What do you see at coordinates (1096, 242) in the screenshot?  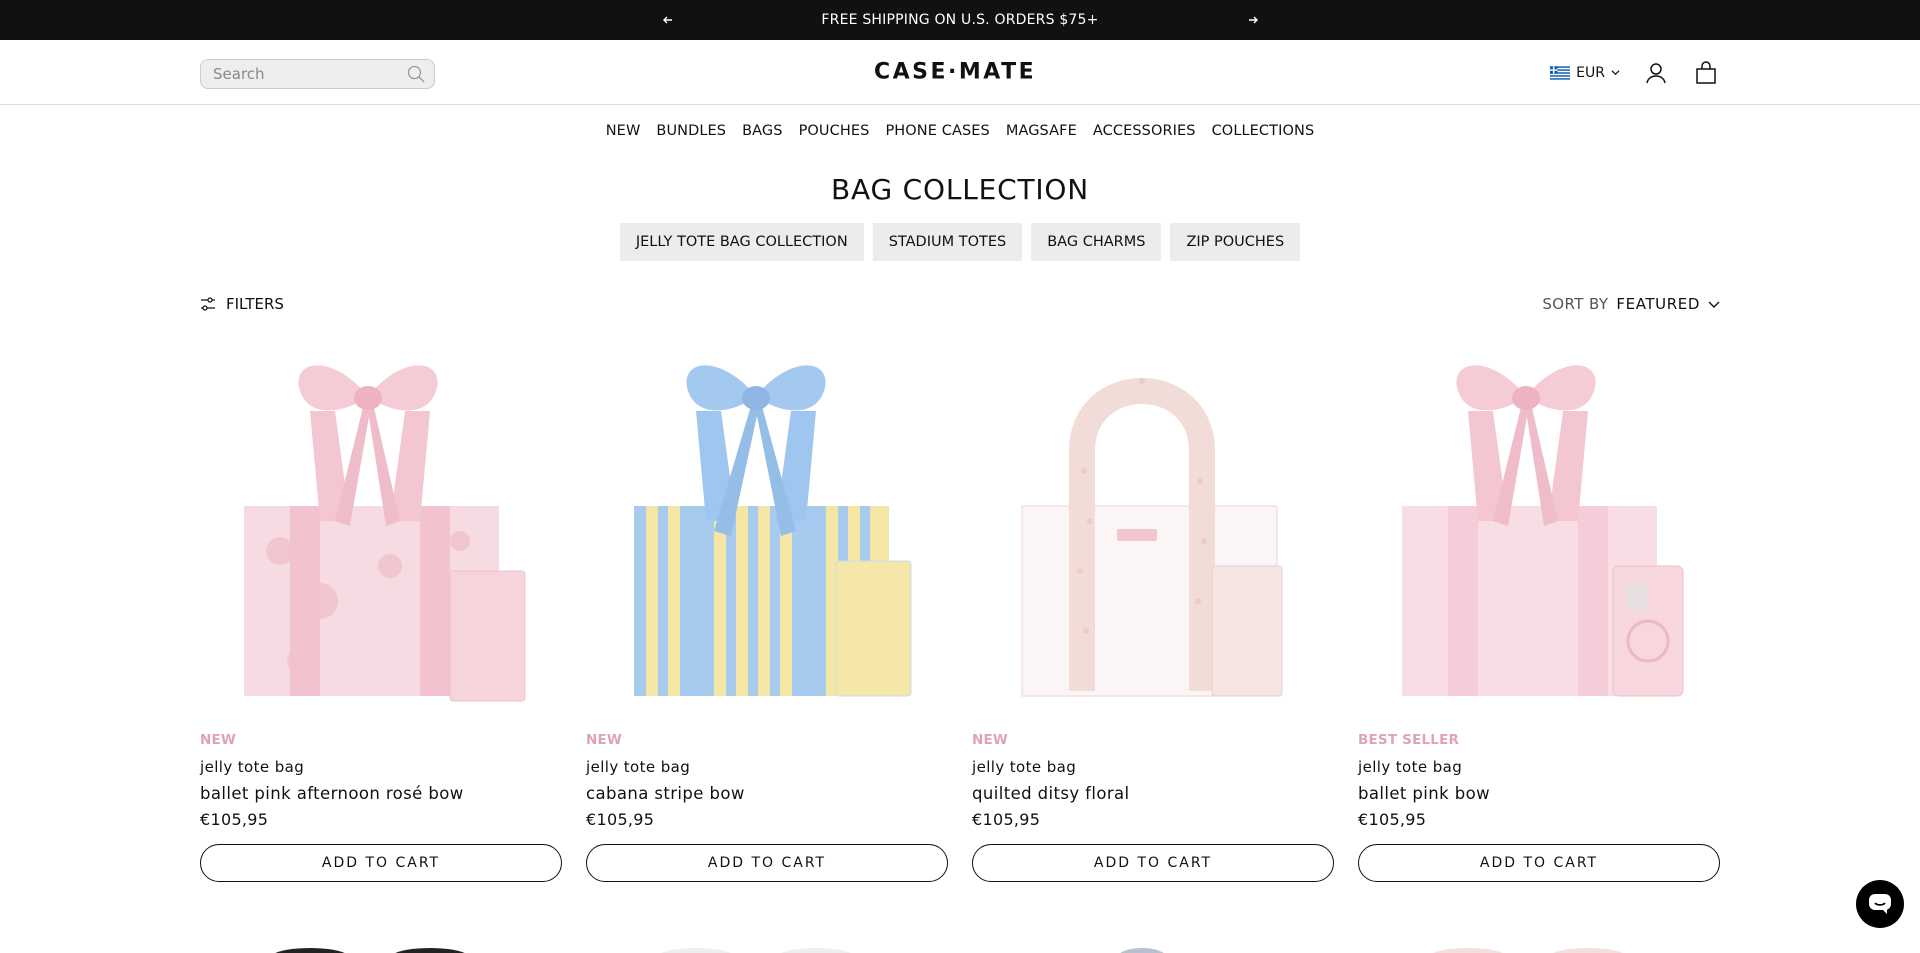 I see `chip-bag-charms: BAG CHARMS` at bounding box center [1096, 242].